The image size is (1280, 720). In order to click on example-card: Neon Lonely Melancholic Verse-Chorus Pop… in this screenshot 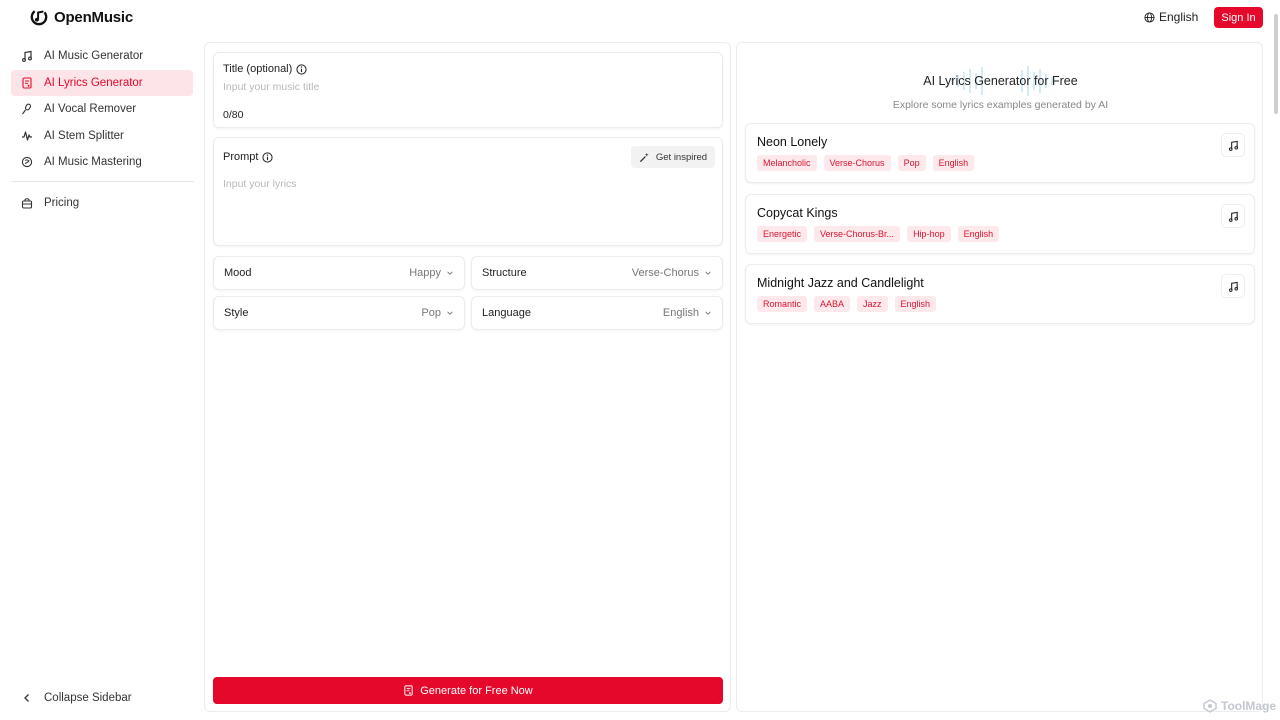, I will do `click(1000, 153)`.